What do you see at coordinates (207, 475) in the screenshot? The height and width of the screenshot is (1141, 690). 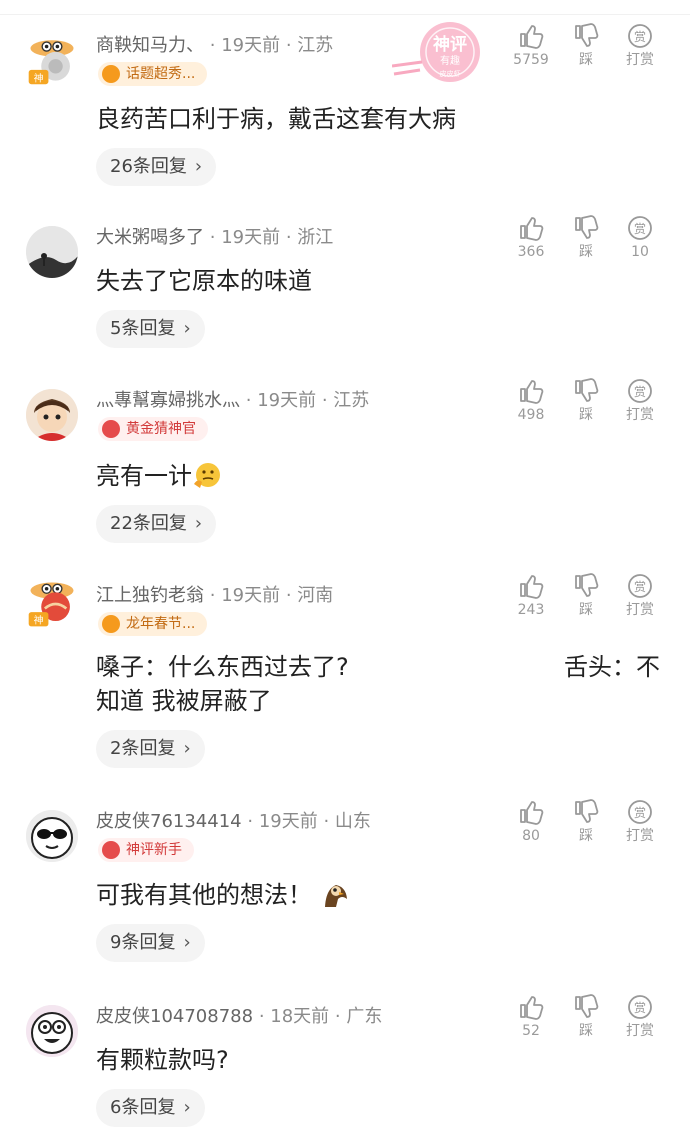 I see `thinking-emoji-icon` at bounding box center [207, 475].